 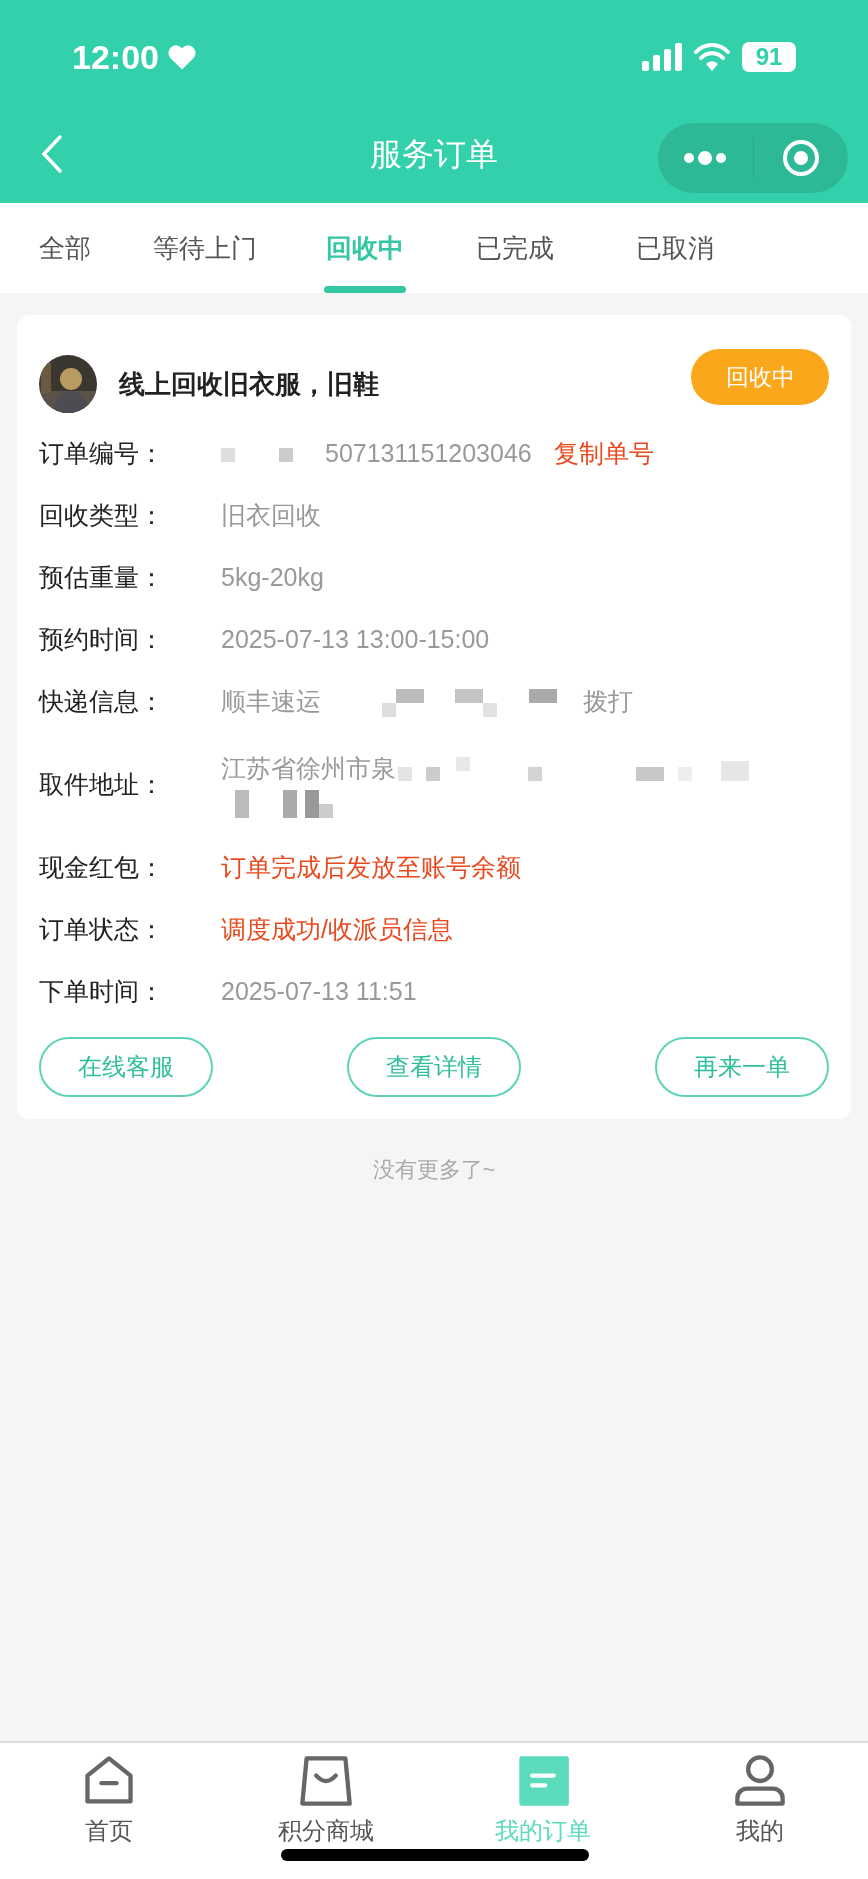 I want to click on tab: 已完成, so click(x=515, y=248).